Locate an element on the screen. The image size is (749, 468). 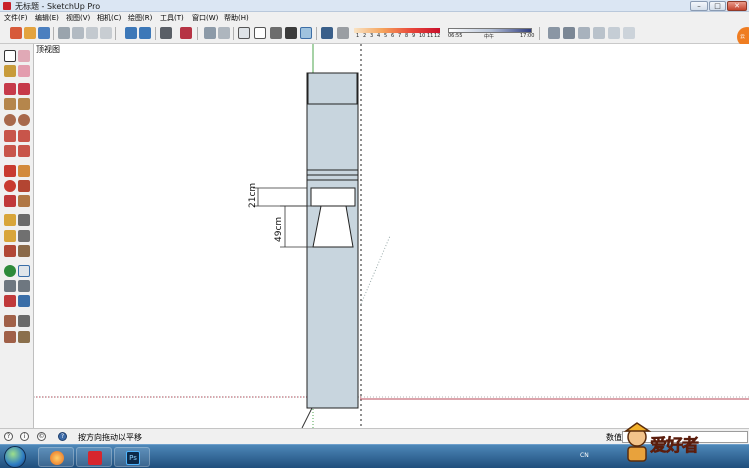
select-tool-icon is located at coordinates (10, 56).